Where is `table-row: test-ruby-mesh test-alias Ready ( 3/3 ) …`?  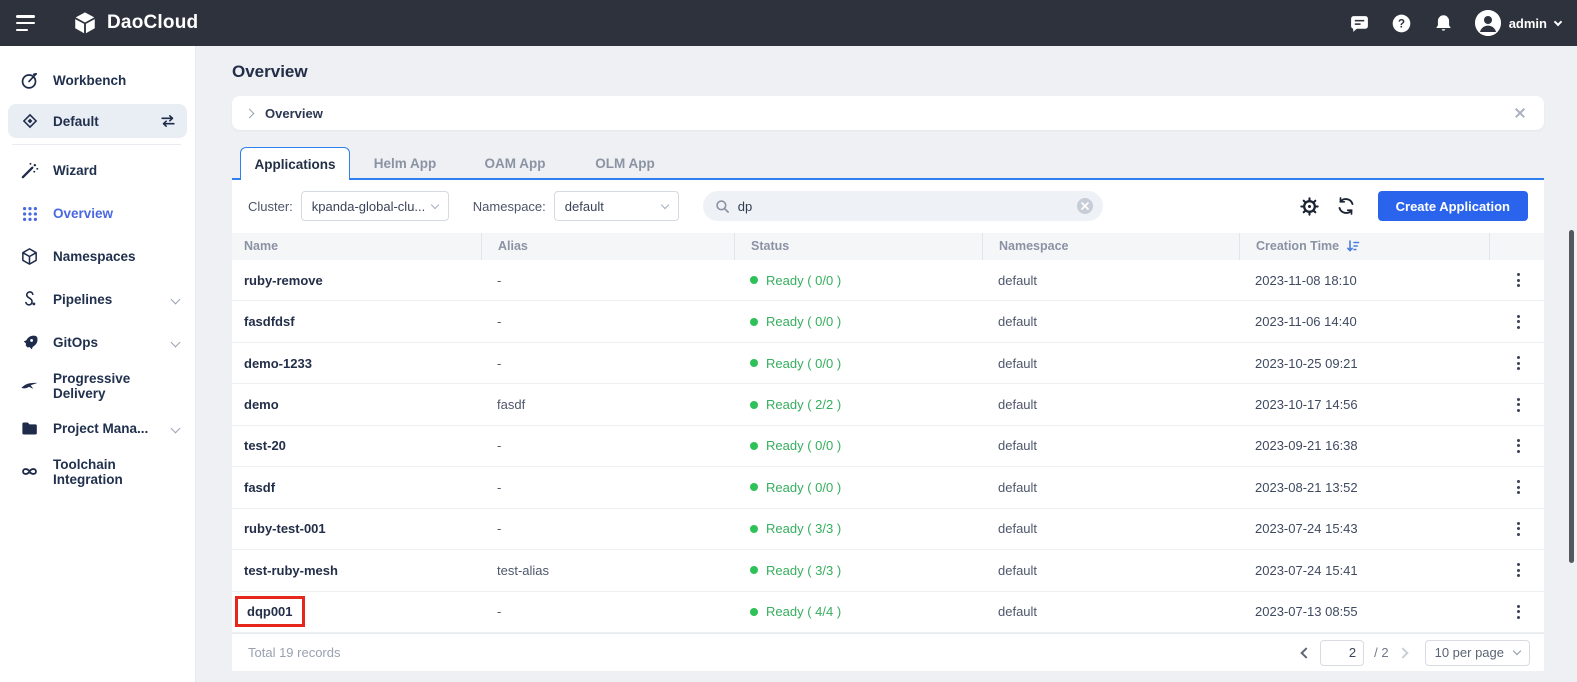 table-row: test-ruby-mesh test-alias Ready ( 3/3 ) … is located at coordinates (888, 571).